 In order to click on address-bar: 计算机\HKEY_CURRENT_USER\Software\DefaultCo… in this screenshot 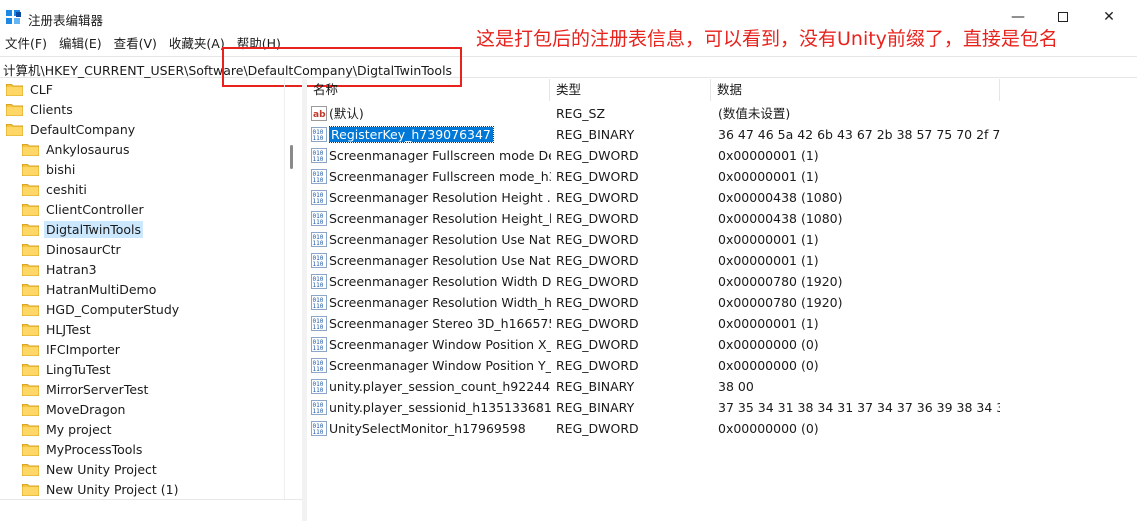, I will do `click(568, 67)`.